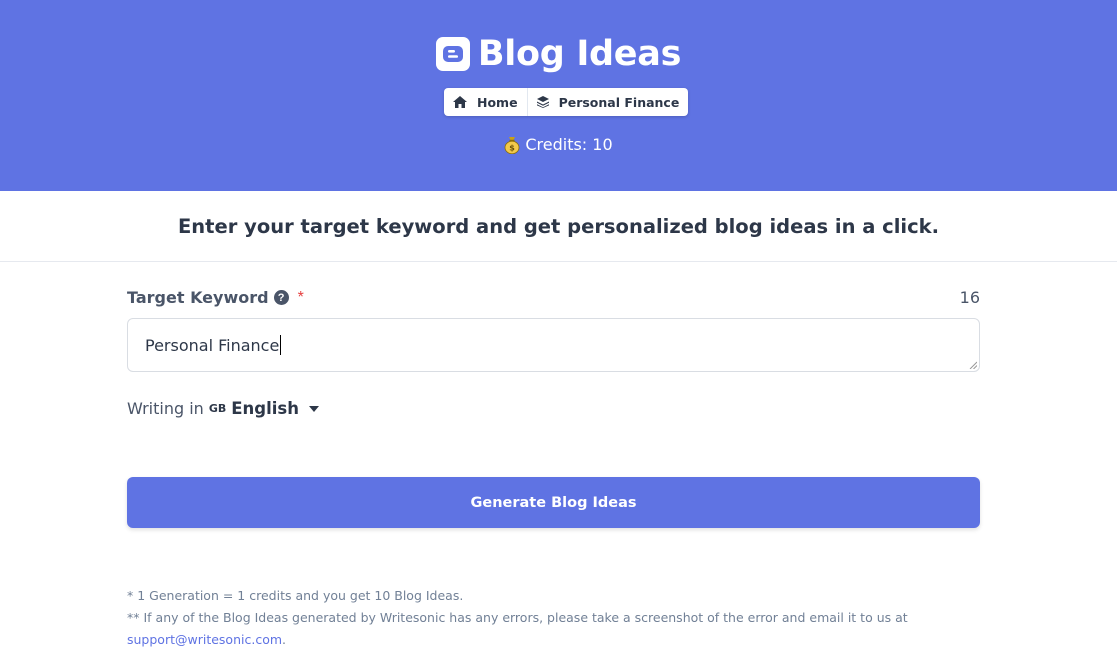  Describe the element at coordinates (460, 102) in the screenshot. I see `home-icon` at that location.